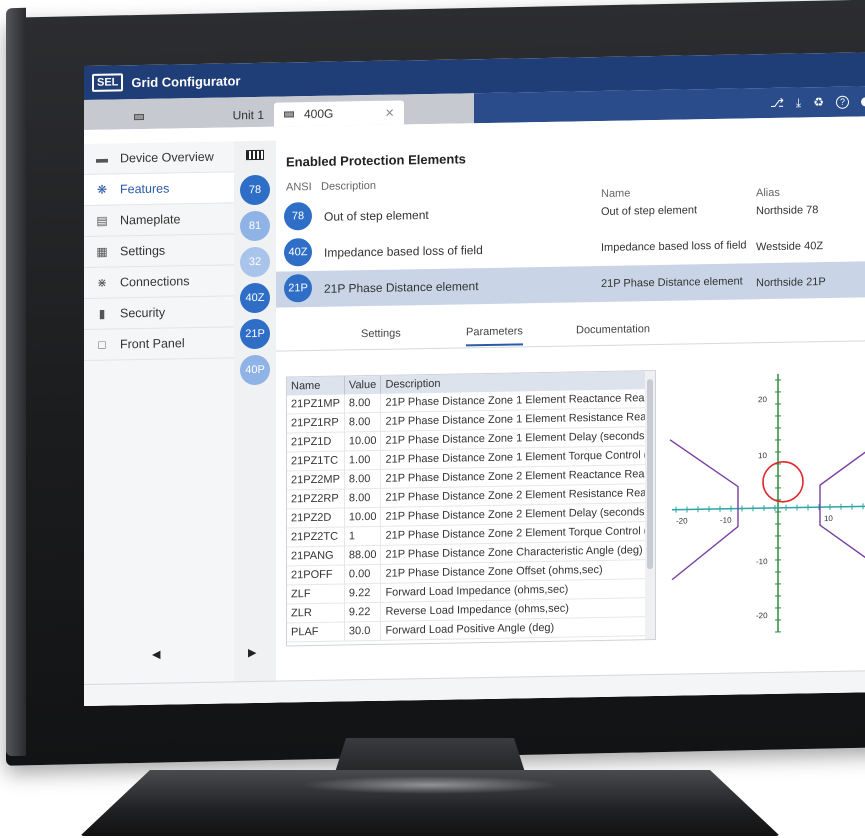 This screenshot has height=838, width=865. What do you see at coordinates (777, 103) in the screenshot?
I see `plug-icon: ⎇` at bounding box center [777, 103].